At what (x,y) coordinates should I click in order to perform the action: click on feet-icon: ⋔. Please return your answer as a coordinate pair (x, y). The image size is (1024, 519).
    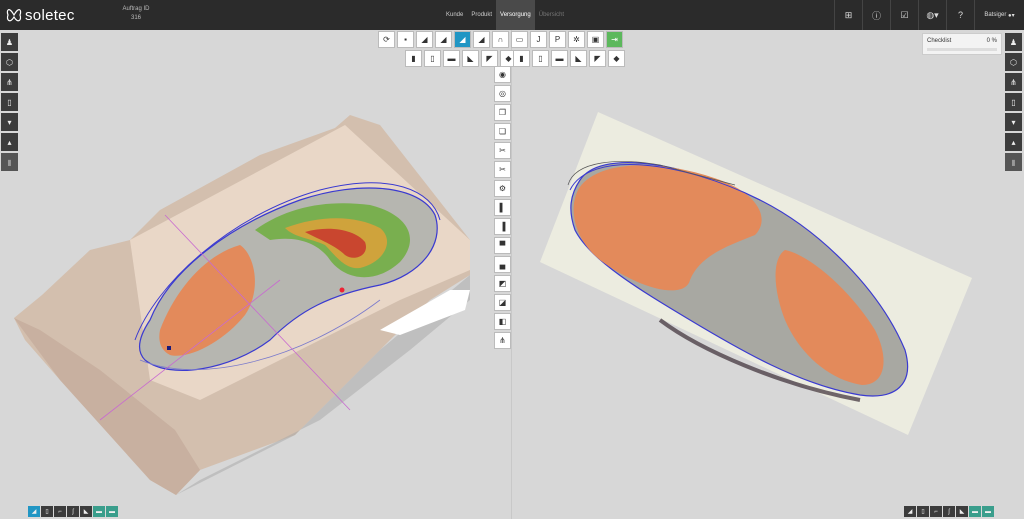
    Looking at the image, I should click on (502, 340).